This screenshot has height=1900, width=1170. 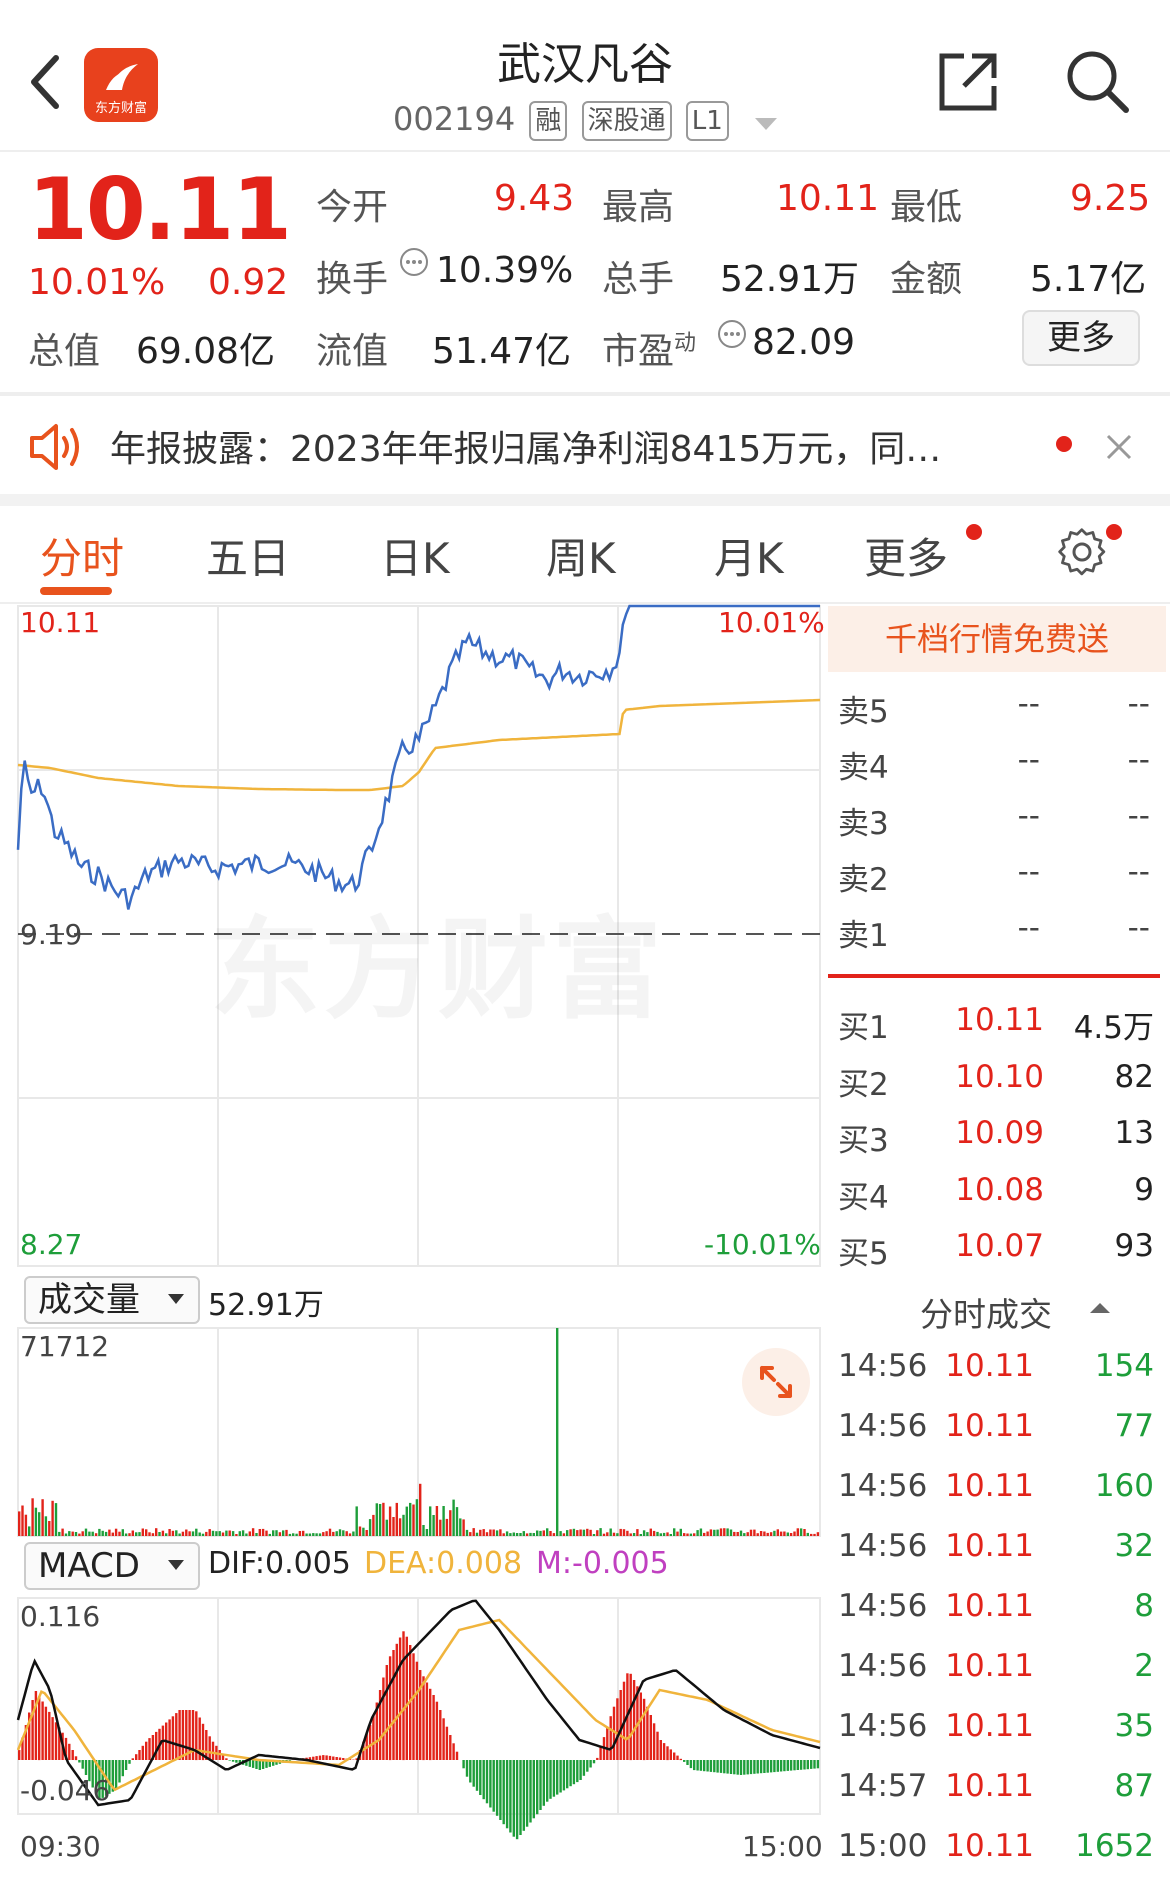 I want to click on close-icon, so click(x=1119, y=447).